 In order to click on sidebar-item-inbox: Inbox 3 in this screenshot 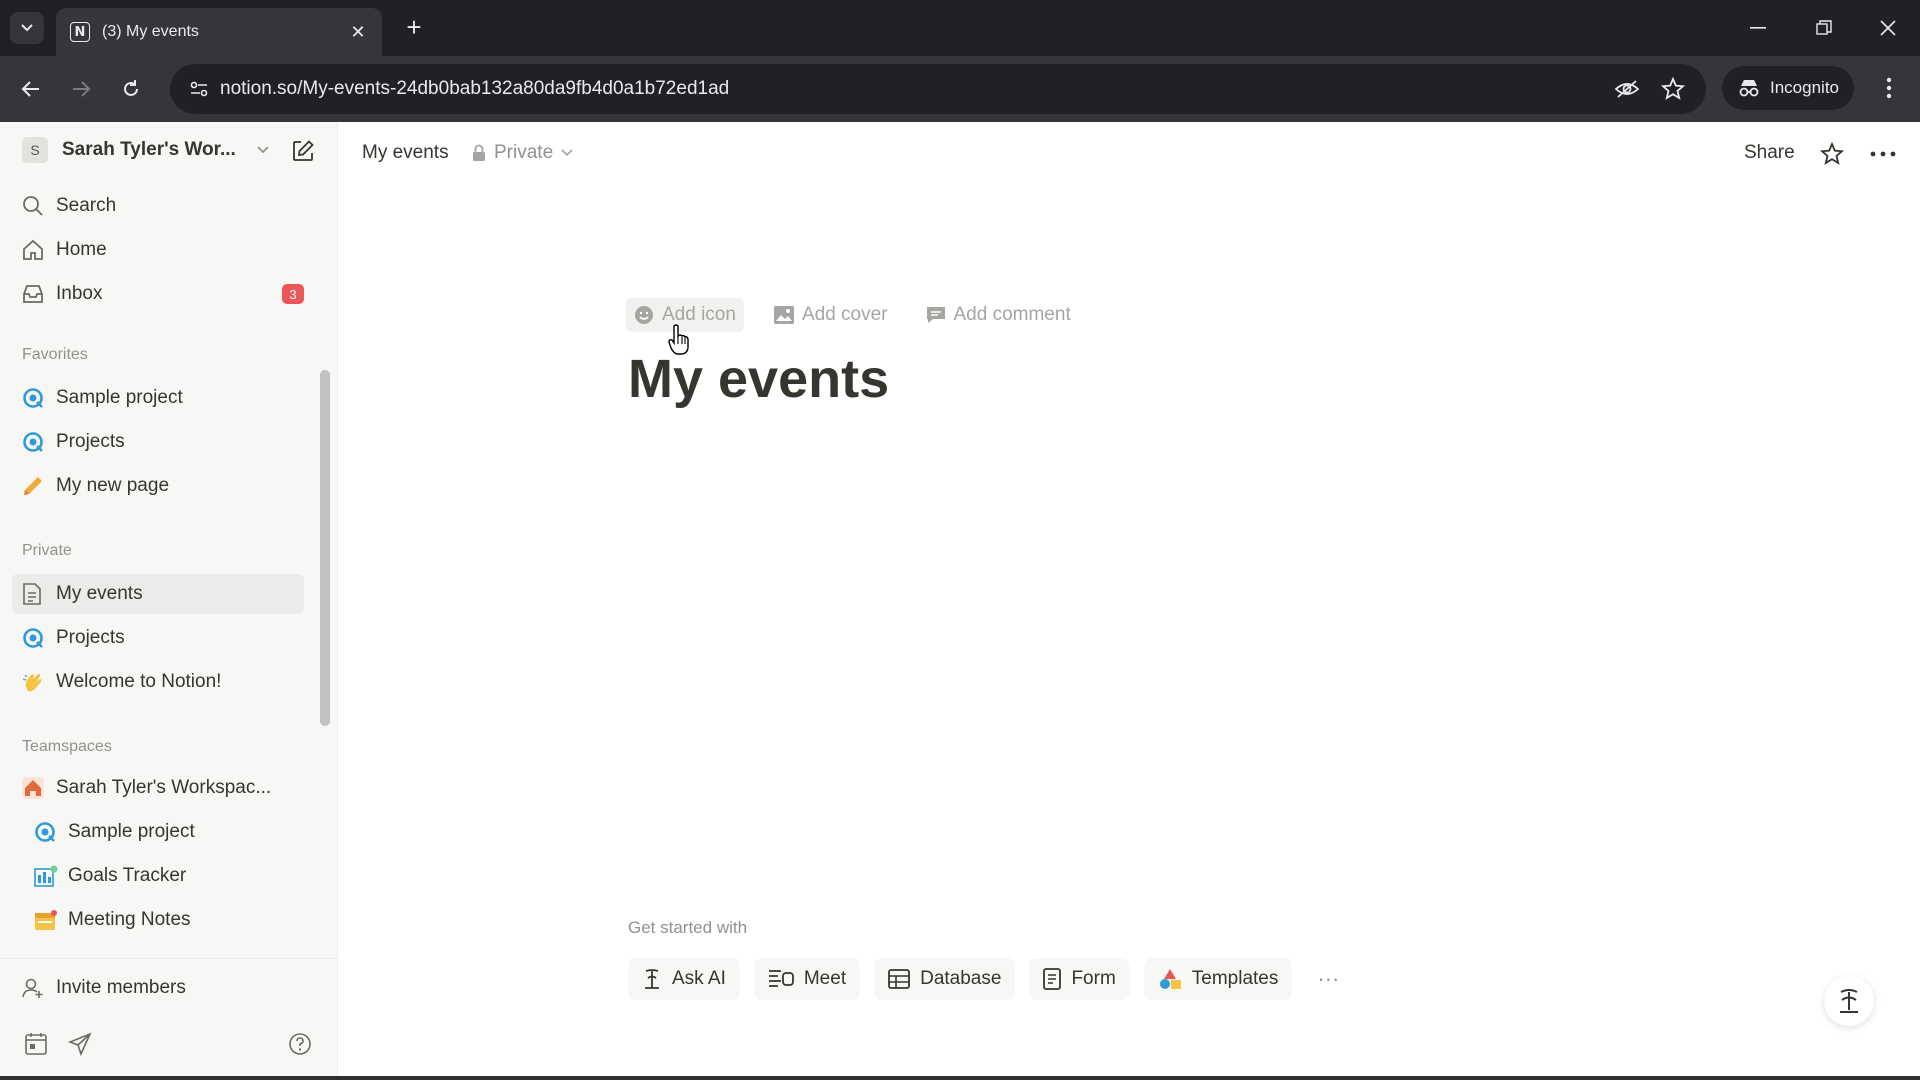, I will do `click(158, 294)`.